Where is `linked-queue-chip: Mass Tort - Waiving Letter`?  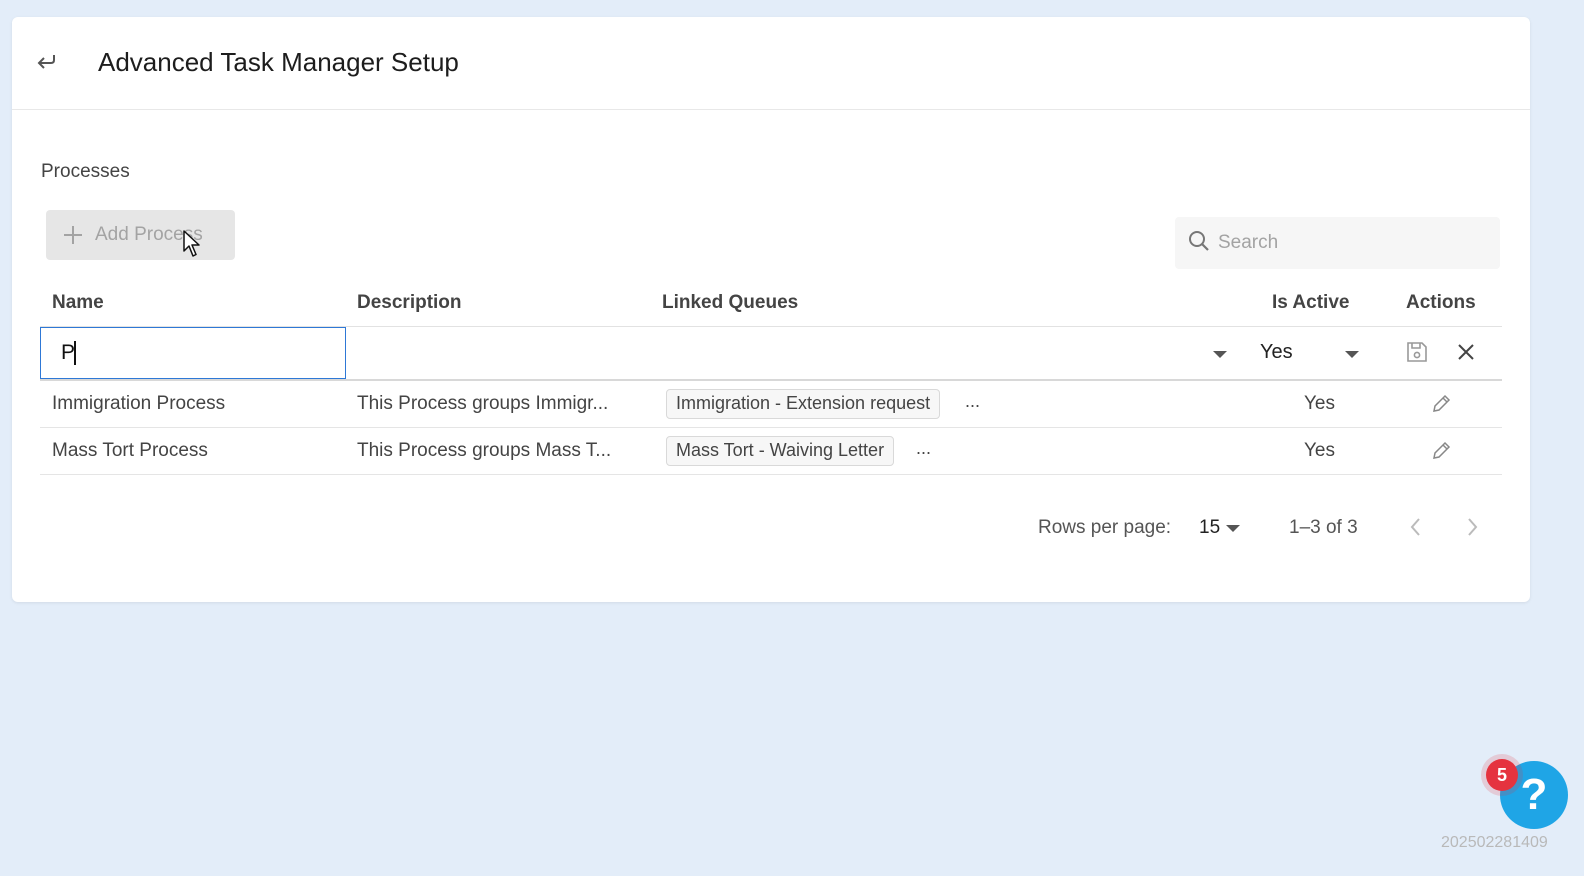
linked-queue-chip: Mass Tort - Waiving Letter is located at coordinates (780, 451).